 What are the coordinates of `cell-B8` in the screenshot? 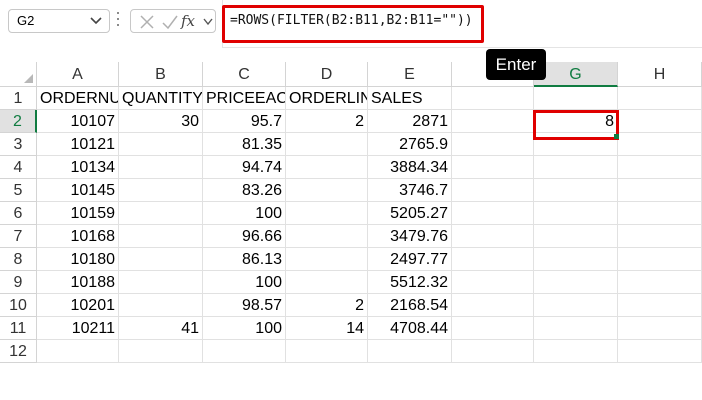 It's located at (161, 259).